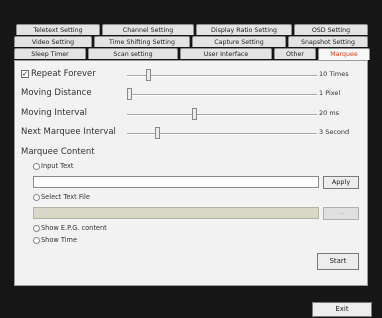 This screenshot has width=382, height=318. I want to click on repeat-count-slider, so click(148, 75).